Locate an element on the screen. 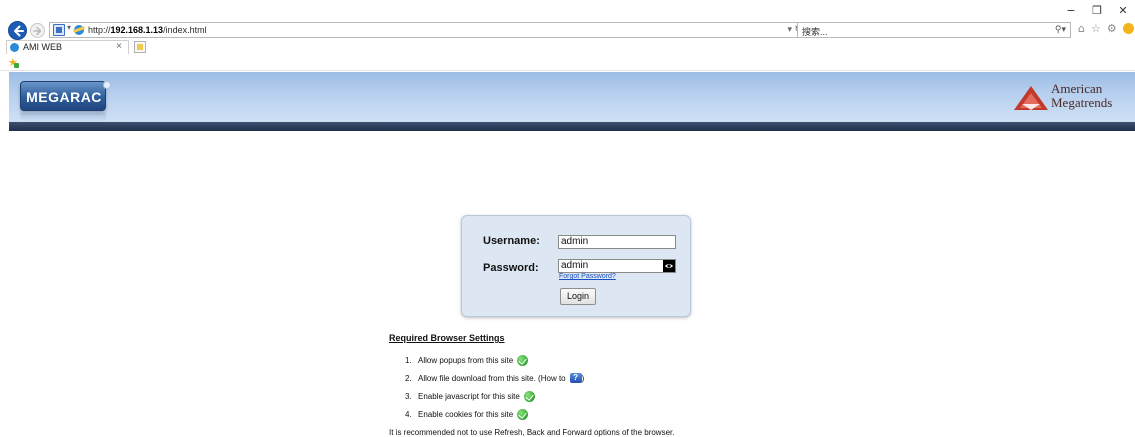  reveal-password-button is located at coordinates (669, 266).